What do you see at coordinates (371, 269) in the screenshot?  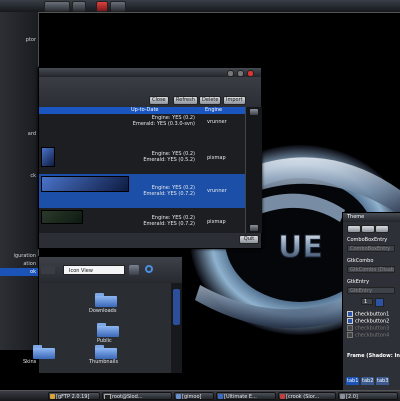 I see `gtkcombo-field: GtkCombo (Disab` at bounding box center [371, 269].